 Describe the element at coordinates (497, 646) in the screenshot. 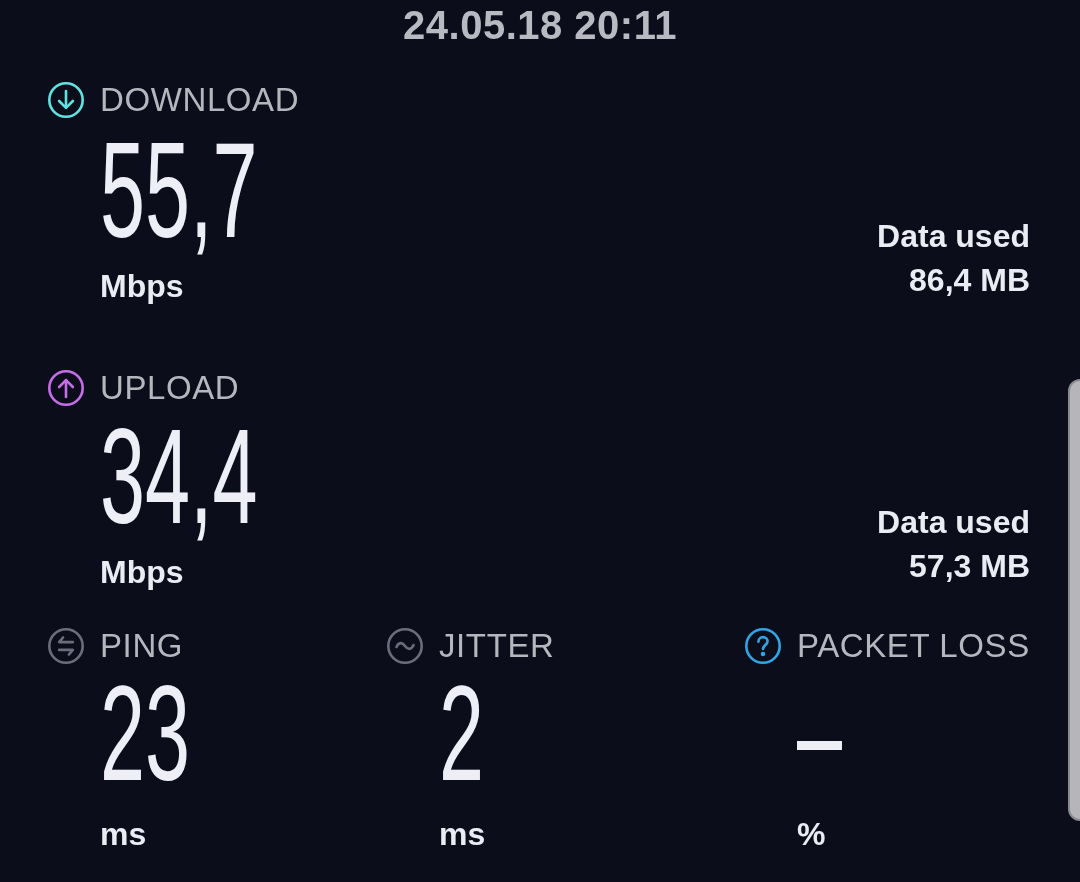

I see `metric-label: JITTER` at that location.